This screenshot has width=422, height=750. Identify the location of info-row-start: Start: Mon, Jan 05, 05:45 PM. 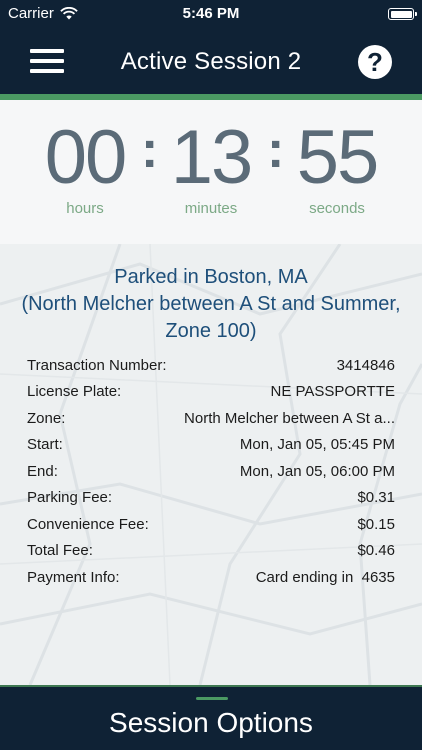
(211, 445).